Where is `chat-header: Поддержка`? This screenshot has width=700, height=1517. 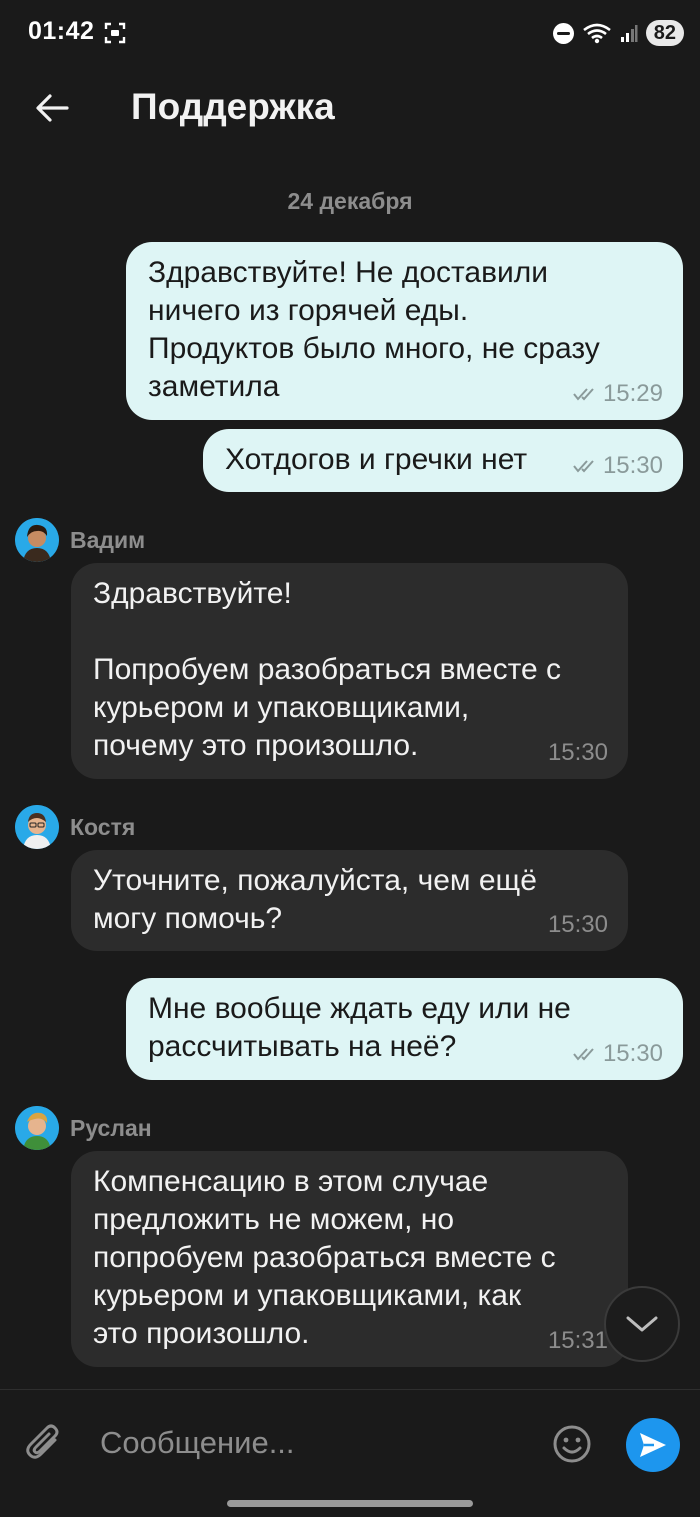
chat-header: Поддержка is located at coordinates (350, 109).